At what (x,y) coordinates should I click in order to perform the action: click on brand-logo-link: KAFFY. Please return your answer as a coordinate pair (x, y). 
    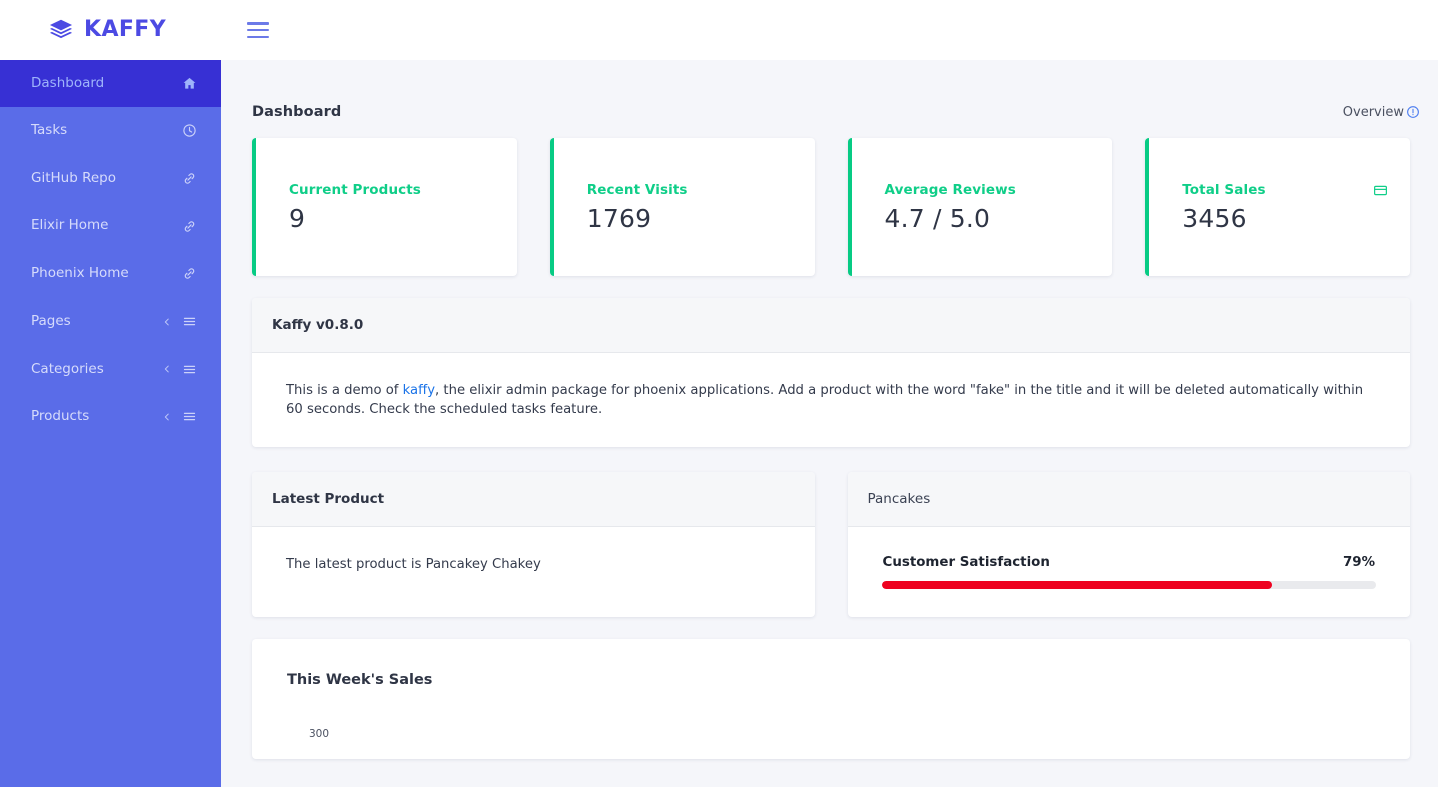
    Looking at the image, I should click on (110, 30).